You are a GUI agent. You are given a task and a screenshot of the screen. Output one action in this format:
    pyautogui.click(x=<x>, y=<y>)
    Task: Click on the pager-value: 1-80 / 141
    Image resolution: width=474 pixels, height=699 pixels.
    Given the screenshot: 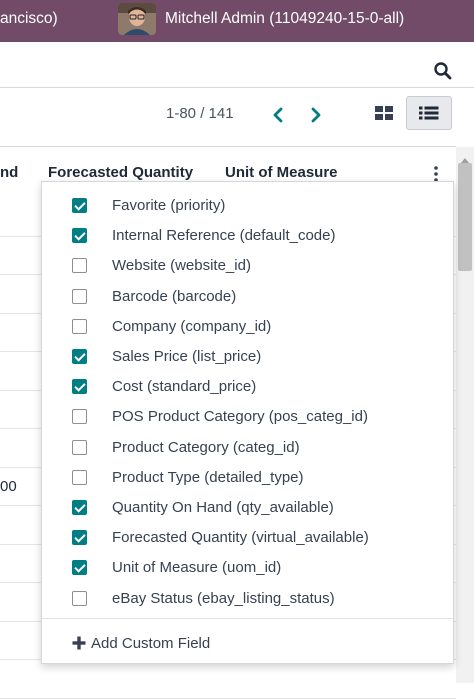 What is the action you would take?
    pyautogui.click(x=200, y=113)
    